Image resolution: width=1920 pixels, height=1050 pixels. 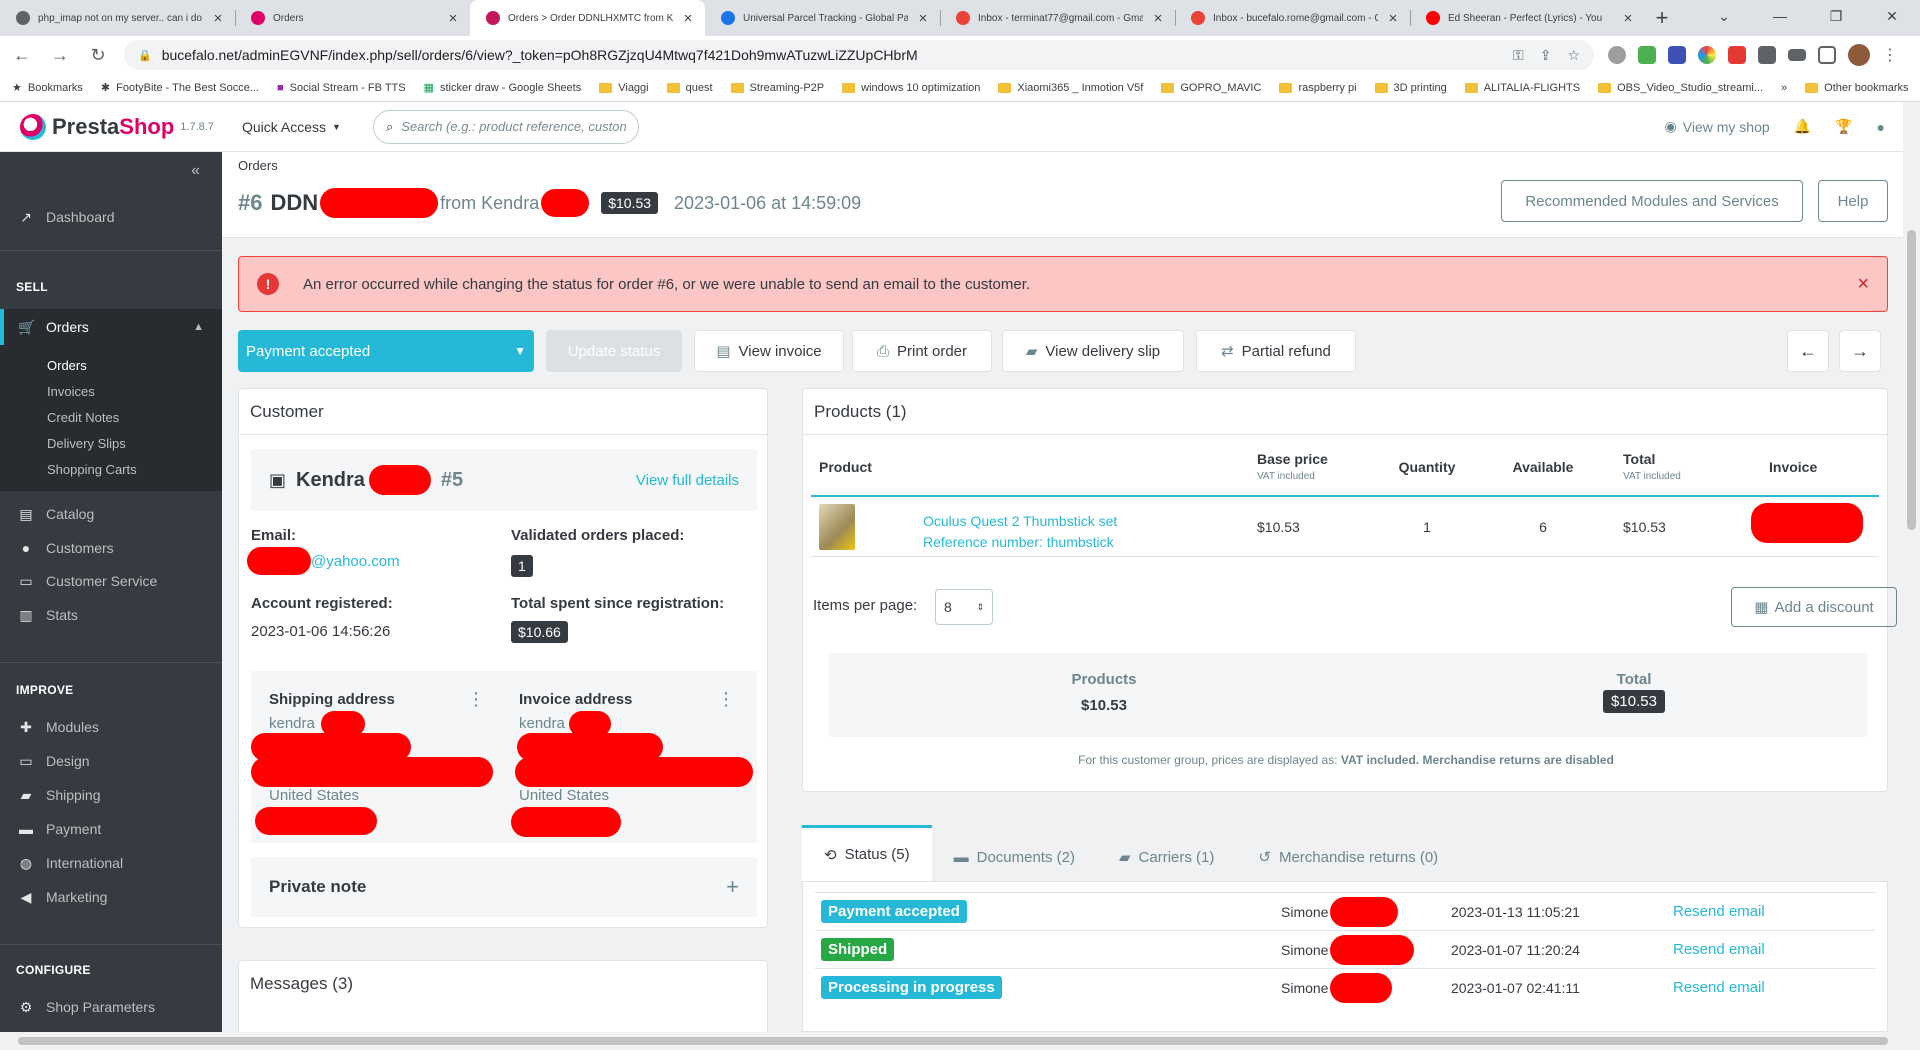 I want to click on sidebar-item-design: ▭ Design, so click(x=111, y=761).